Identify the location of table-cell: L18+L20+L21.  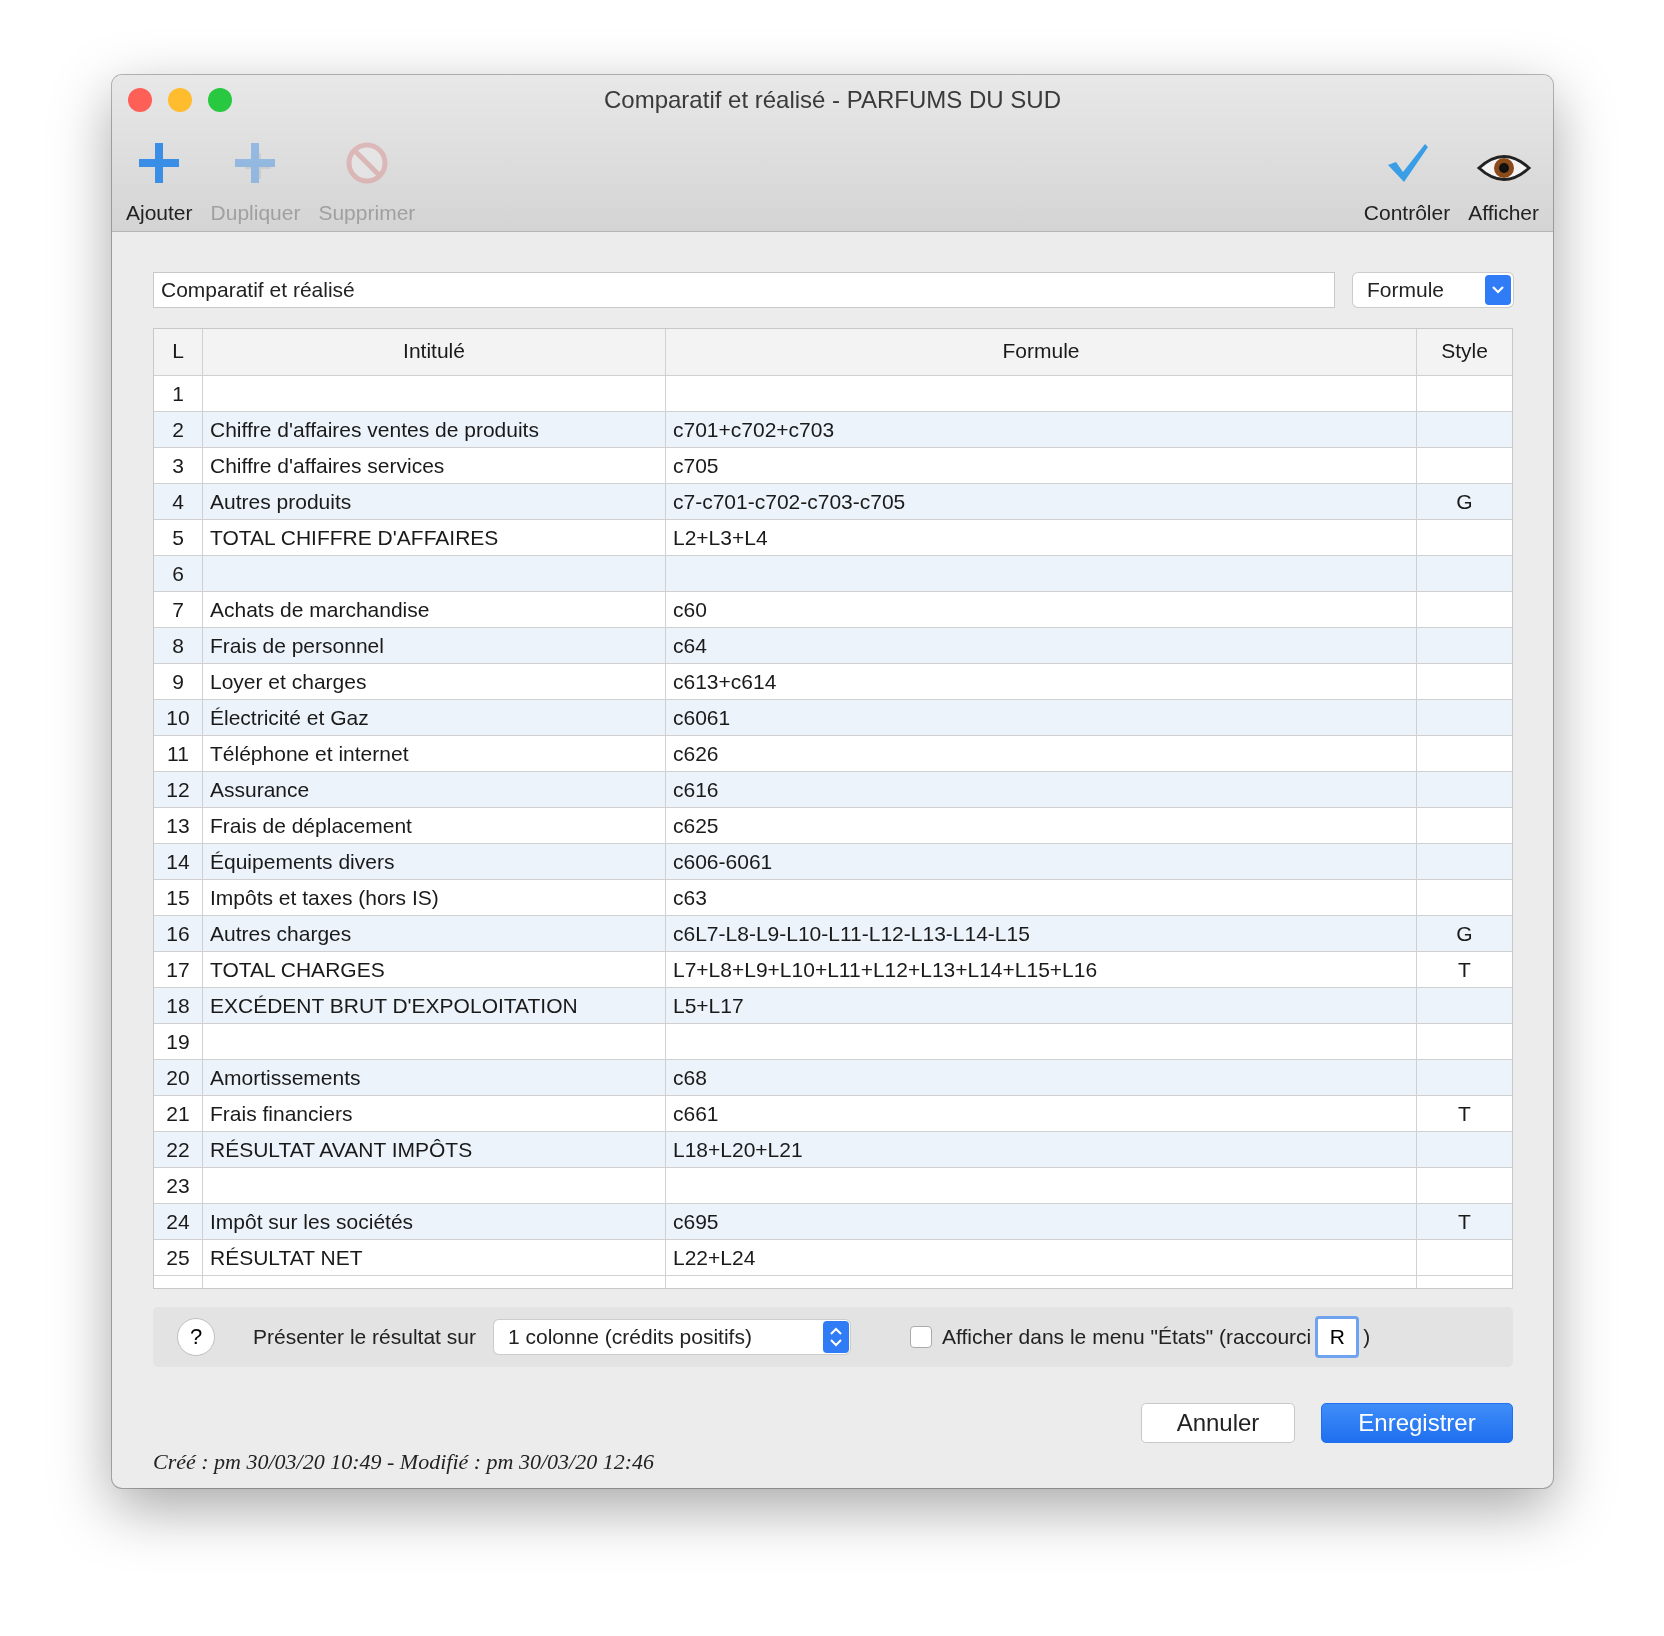
(1041, 1149).